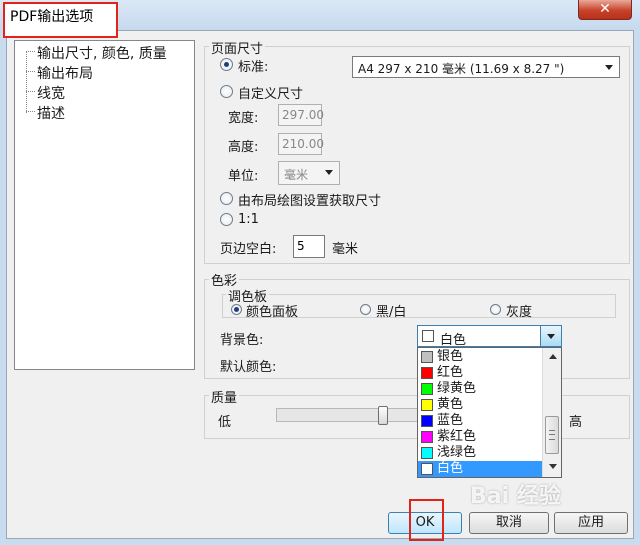 This screenshot has width=640, height=545. I want to click on bg-color-dropdown: 银色 红色 绿黄色 黄色 蓝色 紫红色 浅绿色 白色, so click(489, 412).